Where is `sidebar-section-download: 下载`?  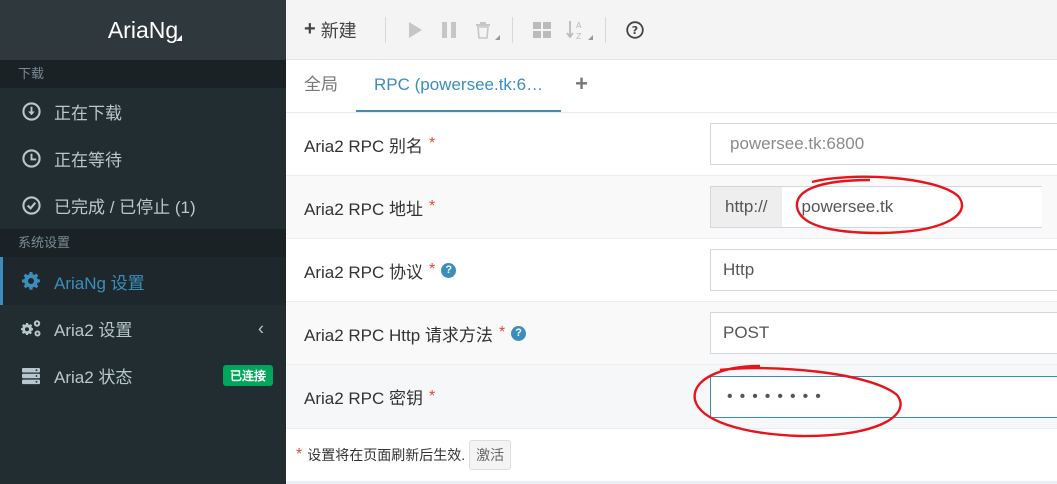
sidebar-section-download: 下载 is located at coordinates (143, 74).